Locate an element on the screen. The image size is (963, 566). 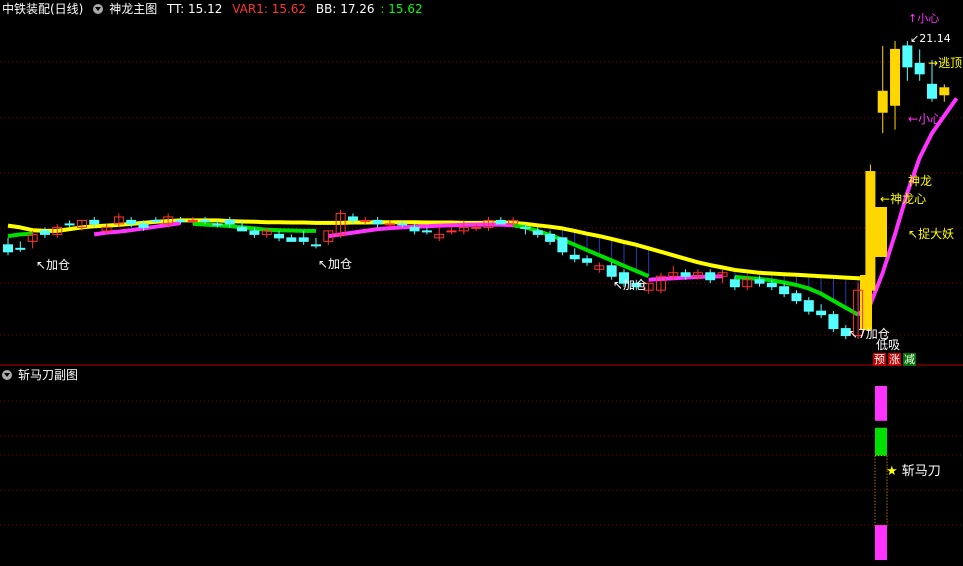
signal-bar-mid is located at coordinates (881, 232).